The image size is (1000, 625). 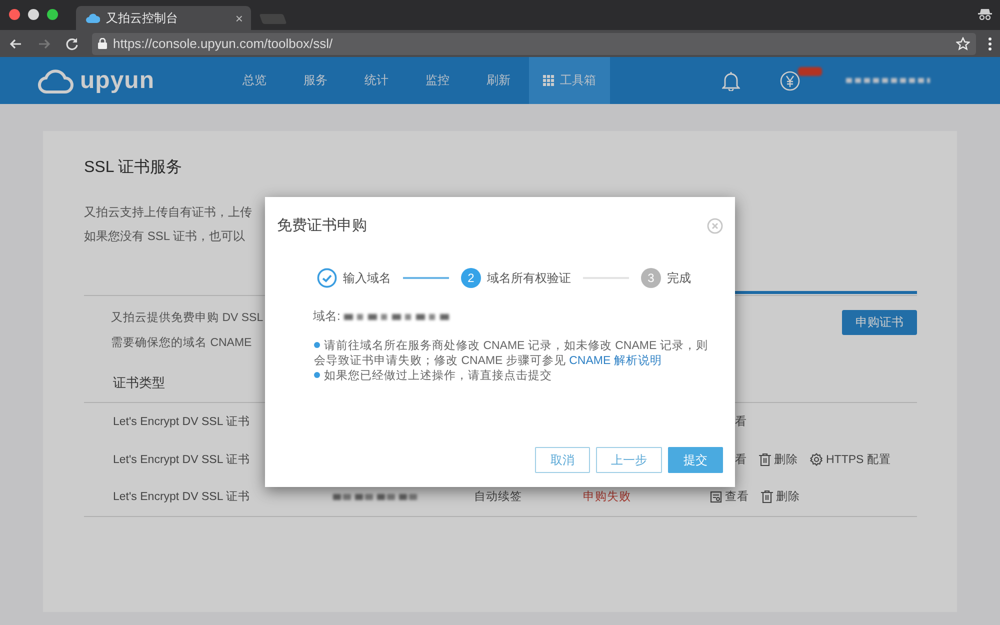 What do you see at coordinates (117, 80) in the screenshot?
I see `logo-text: upyun` at bounding box center [117, 80].